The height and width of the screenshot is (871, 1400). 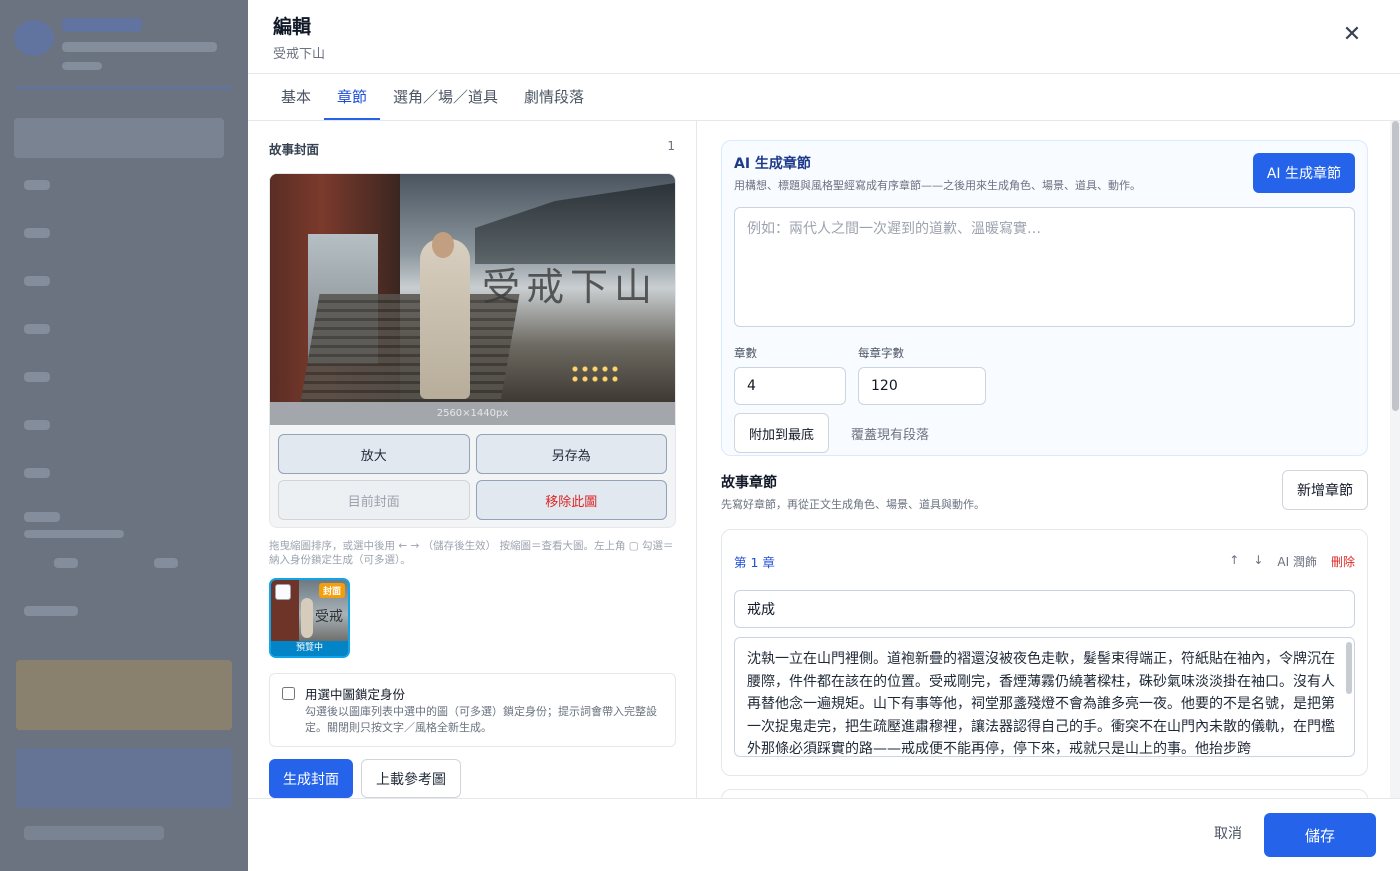 I want to click on ai-options-row: 章數 每章字數, so click(x=1044, y=375).